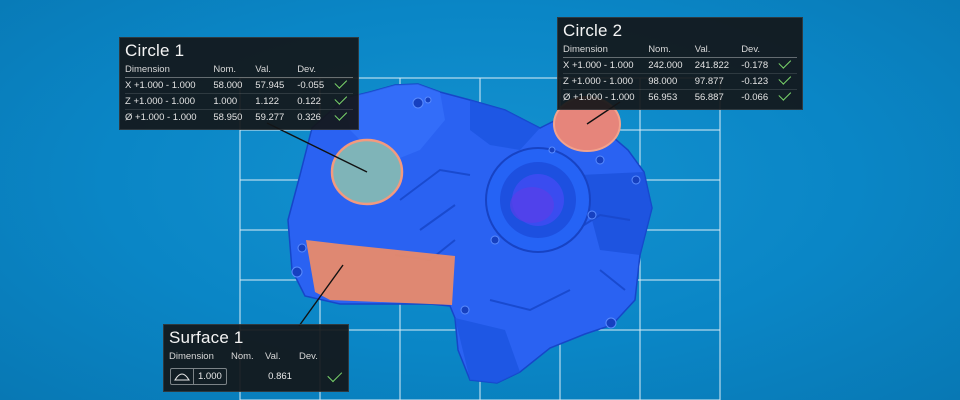  What do you see at coordinates (234, 101) in the screenshot?
I see `nominal-cell: 1.000` at bounding box center [234, 101].